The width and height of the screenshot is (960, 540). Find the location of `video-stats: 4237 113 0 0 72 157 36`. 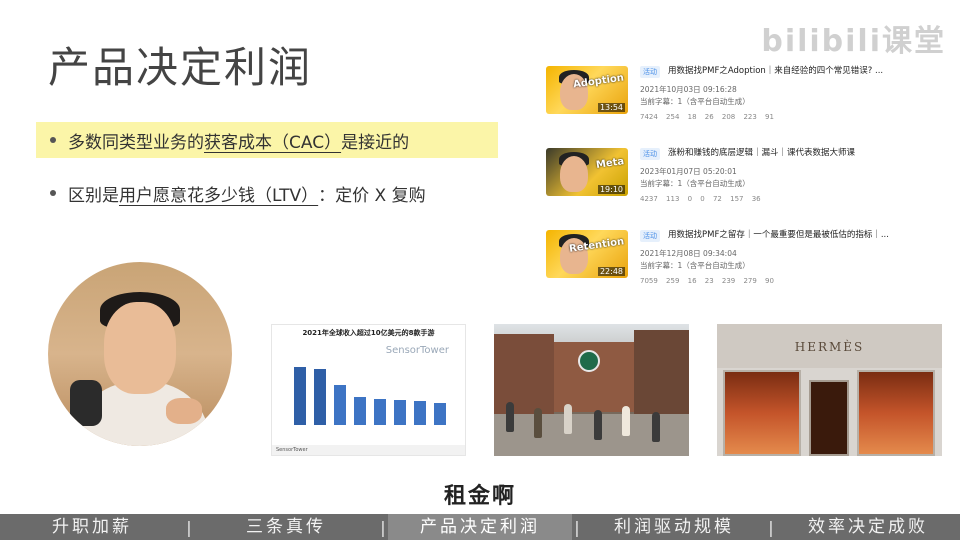

video-stats: 4237 113 0 0 72 157 36 is located at coordinates (700, 199).